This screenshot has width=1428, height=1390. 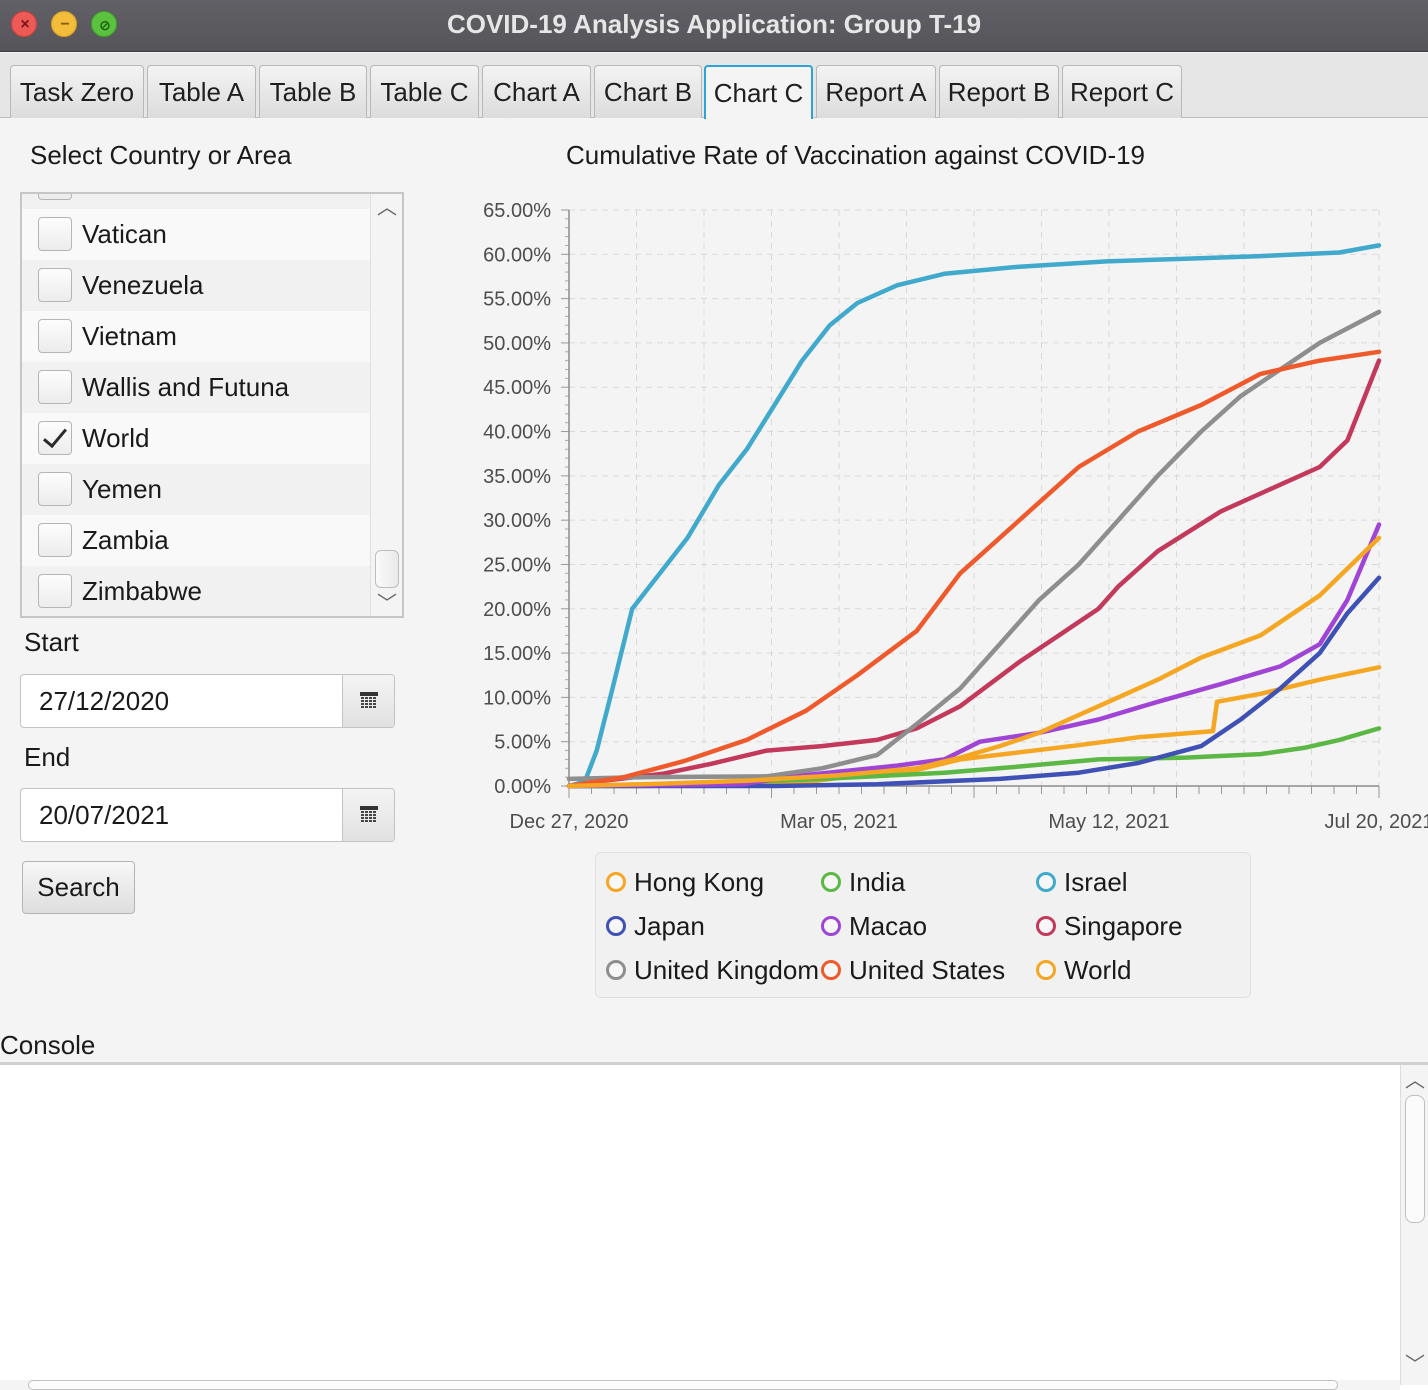 I want to click on list-item: World, so click(x=197, y=438).